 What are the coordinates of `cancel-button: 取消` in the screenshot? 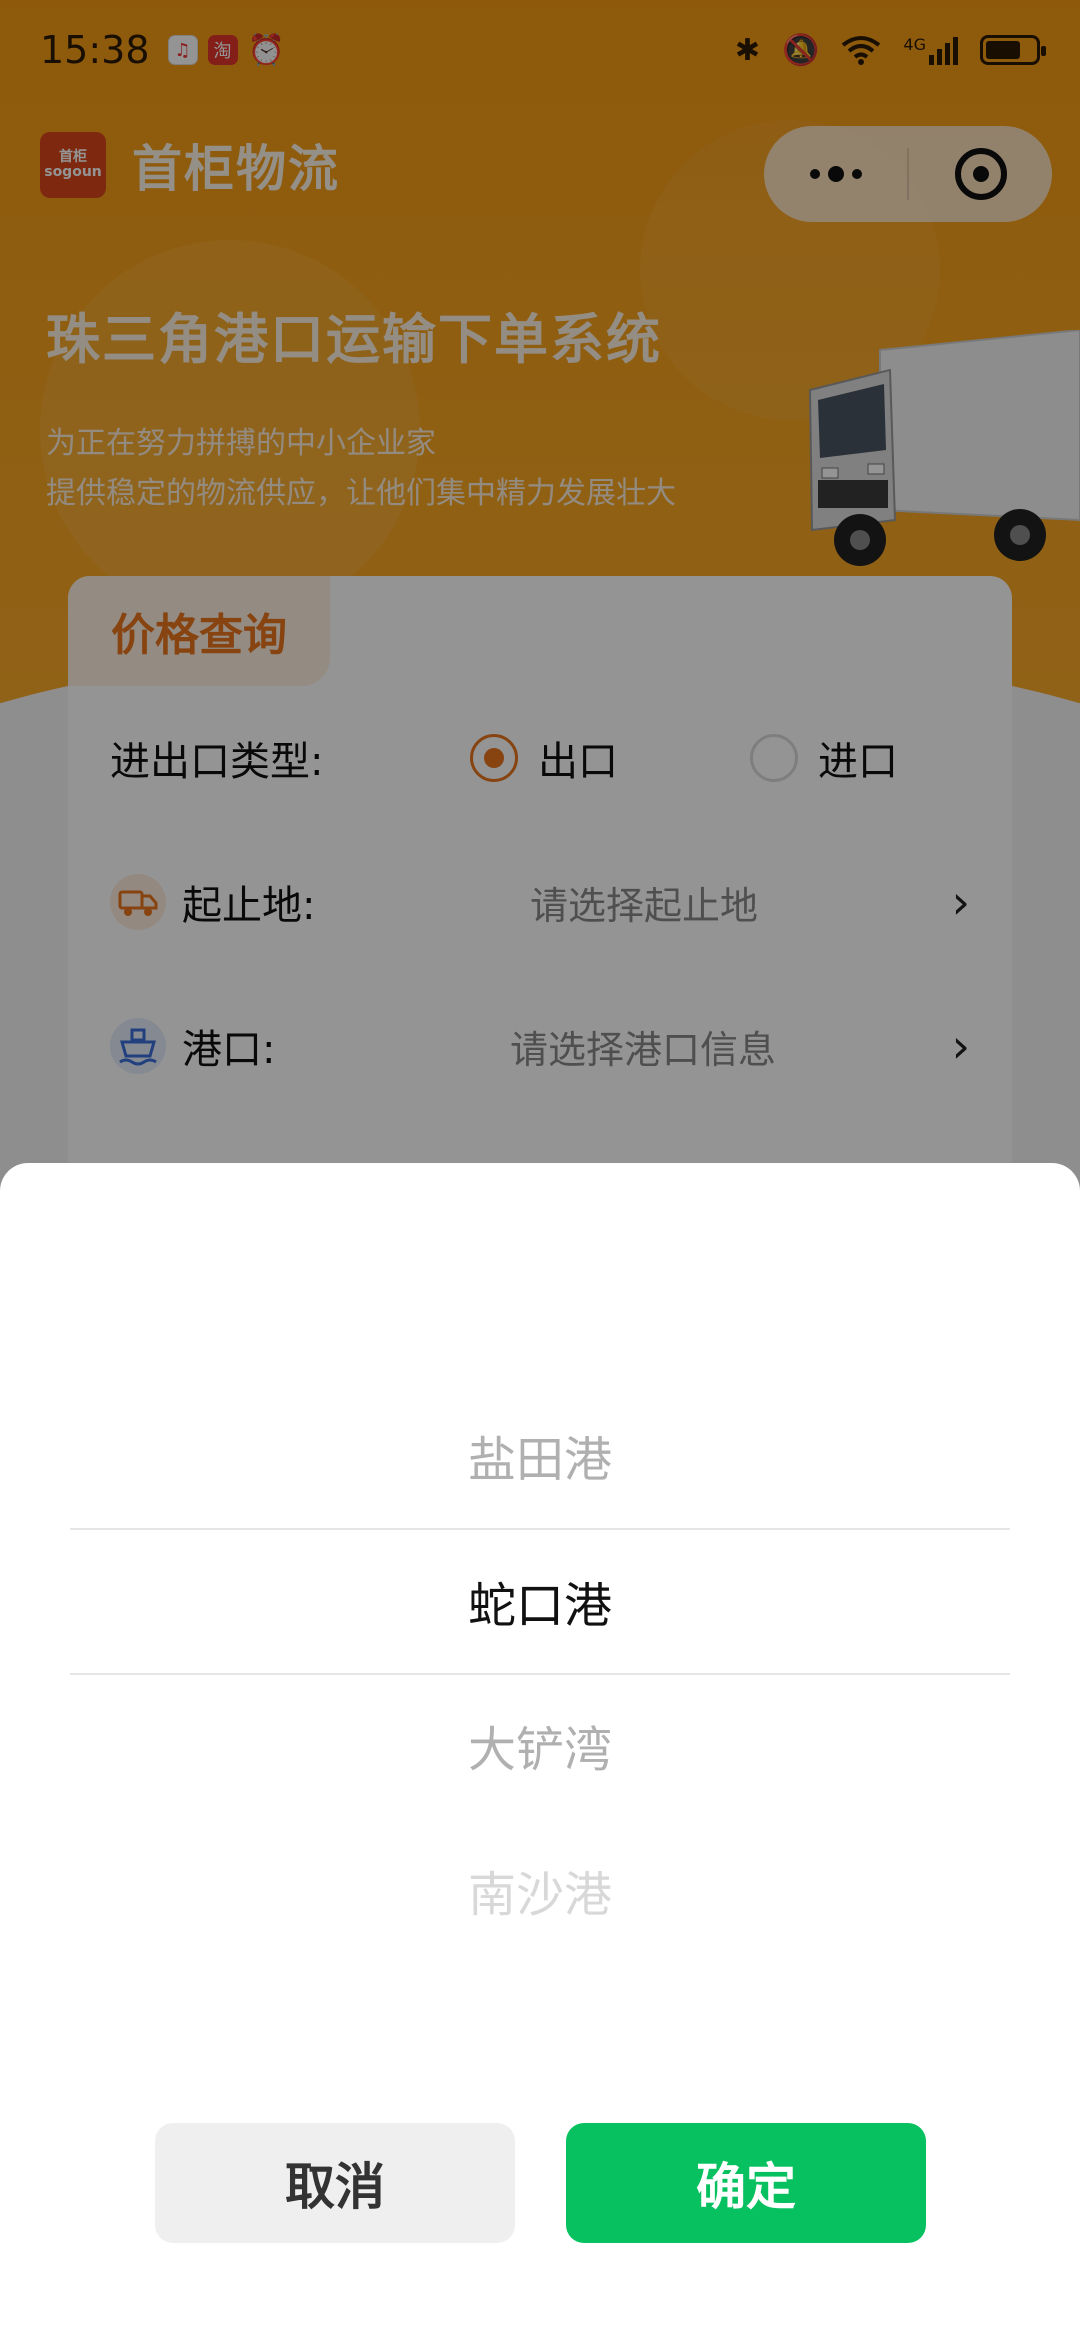 It's located at (335, 2183).